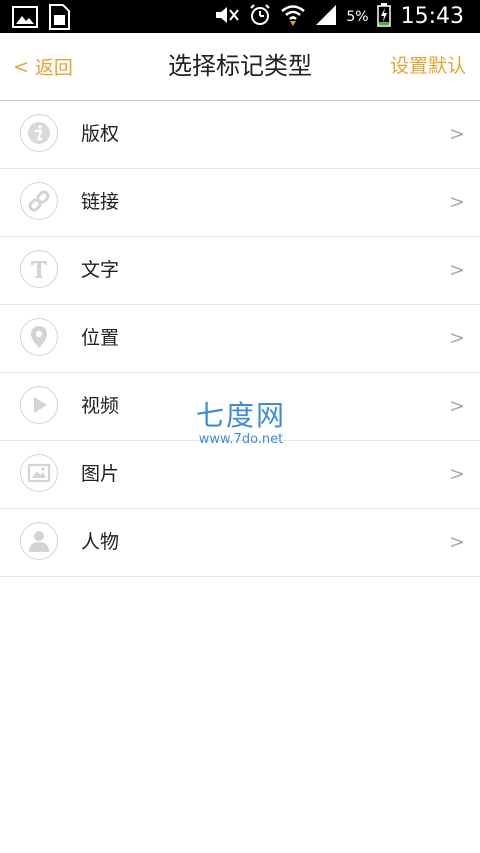  What do you see at coordinates (326, 17) in the screenshot?
I see `signal-icon` at bounding box center [326, 17].